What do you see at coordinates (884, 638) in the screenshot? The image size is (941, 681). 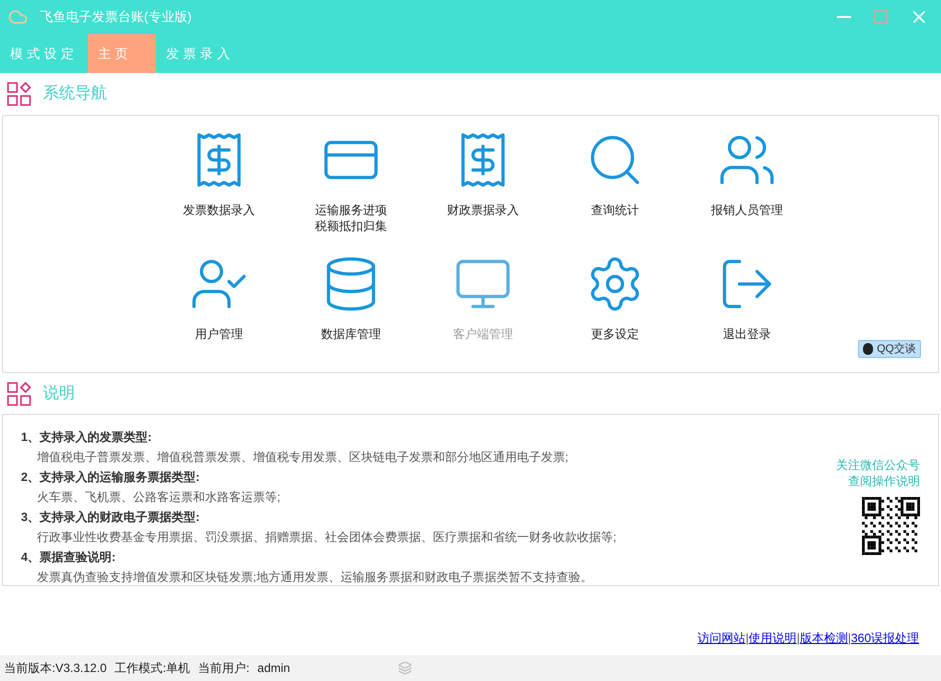 I see `footer-link: 360误报处理` at bounding box center [884, 638].